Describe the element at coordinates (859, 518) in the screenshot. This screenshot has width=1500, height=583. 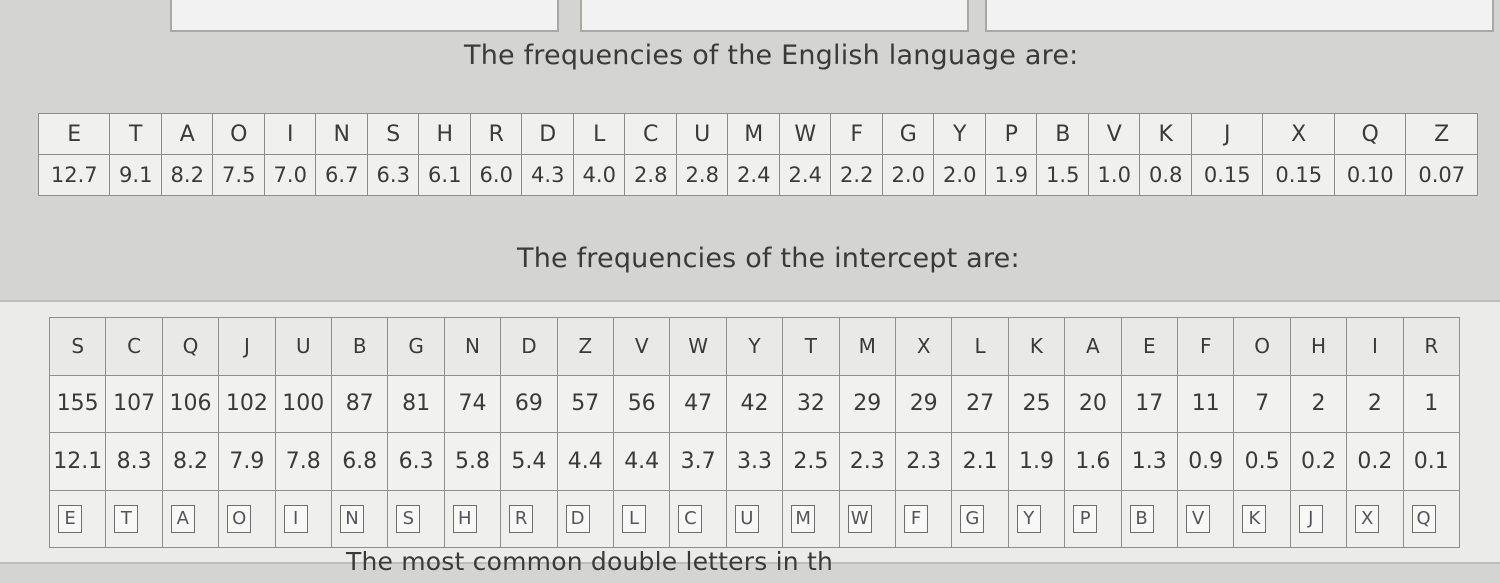
I see `substitution-letter-input: W` at that location.